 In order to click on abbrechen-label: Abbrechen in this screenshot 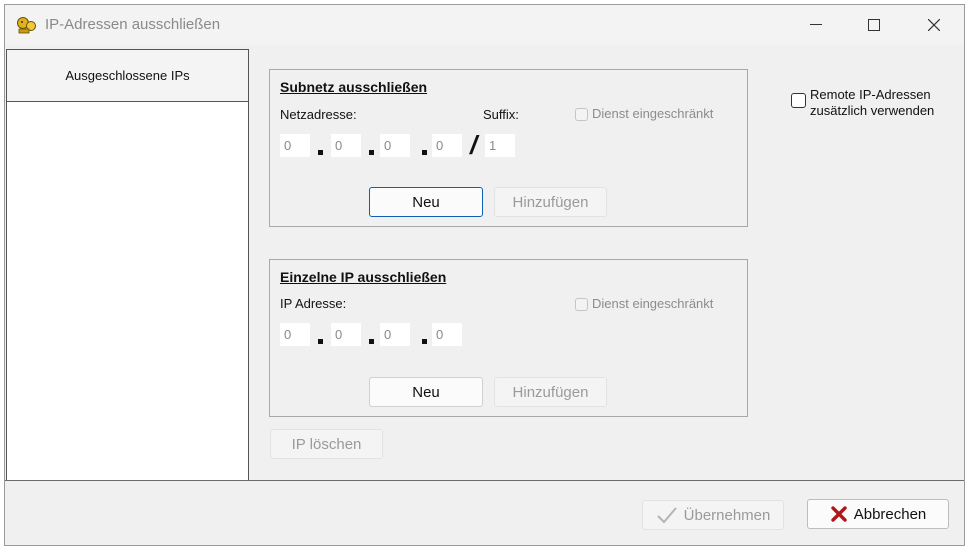, I will do `click(890, 514)`.